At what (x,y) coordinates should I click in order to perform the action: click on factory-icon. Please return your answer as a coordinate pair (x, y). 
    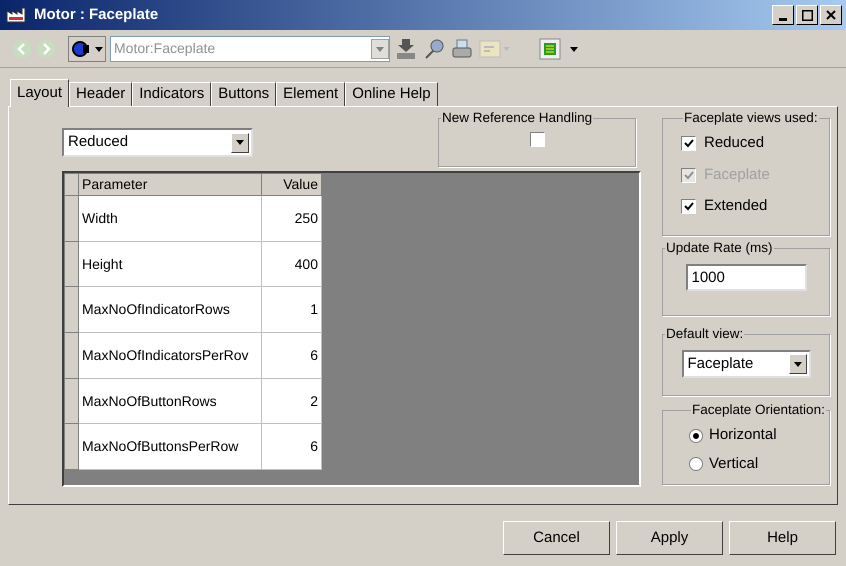
    Looking at the image, I should click on (17, 15).